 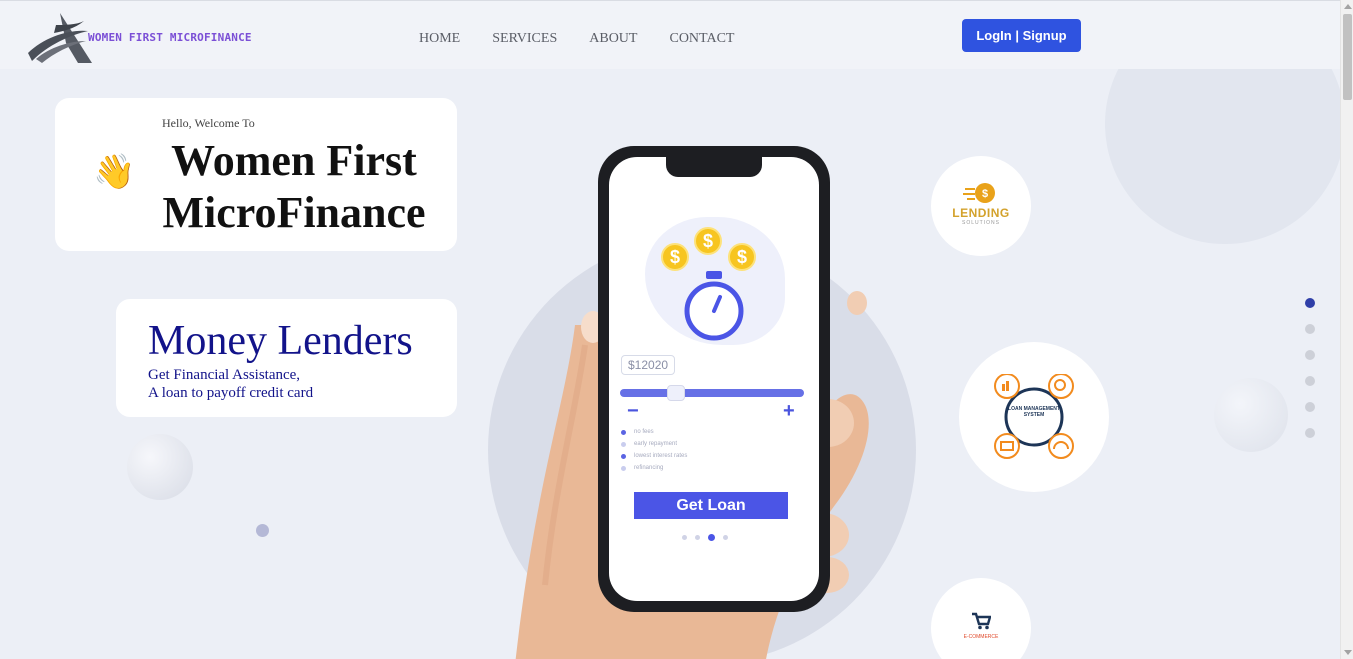 I want to click on loan-amount-chip: $12020, so click(x=648, y=365).